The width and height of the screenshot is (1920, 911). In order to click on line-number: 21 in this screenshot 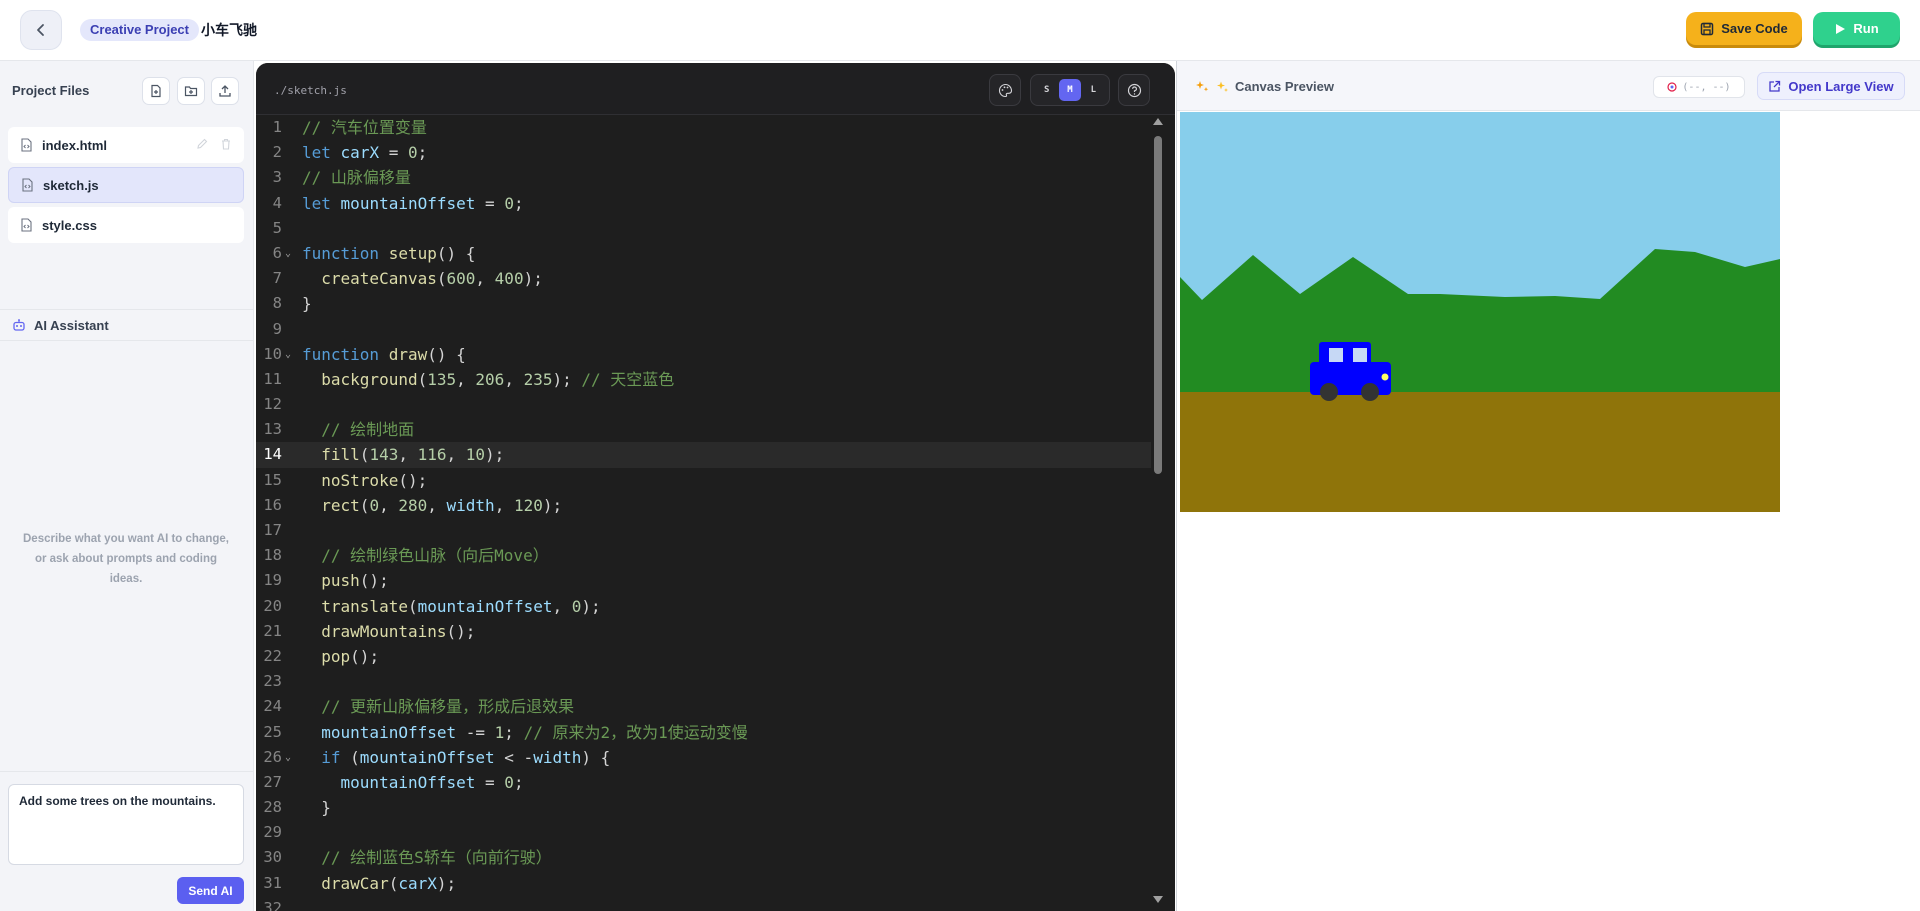, I will do `click(272, 630)`.